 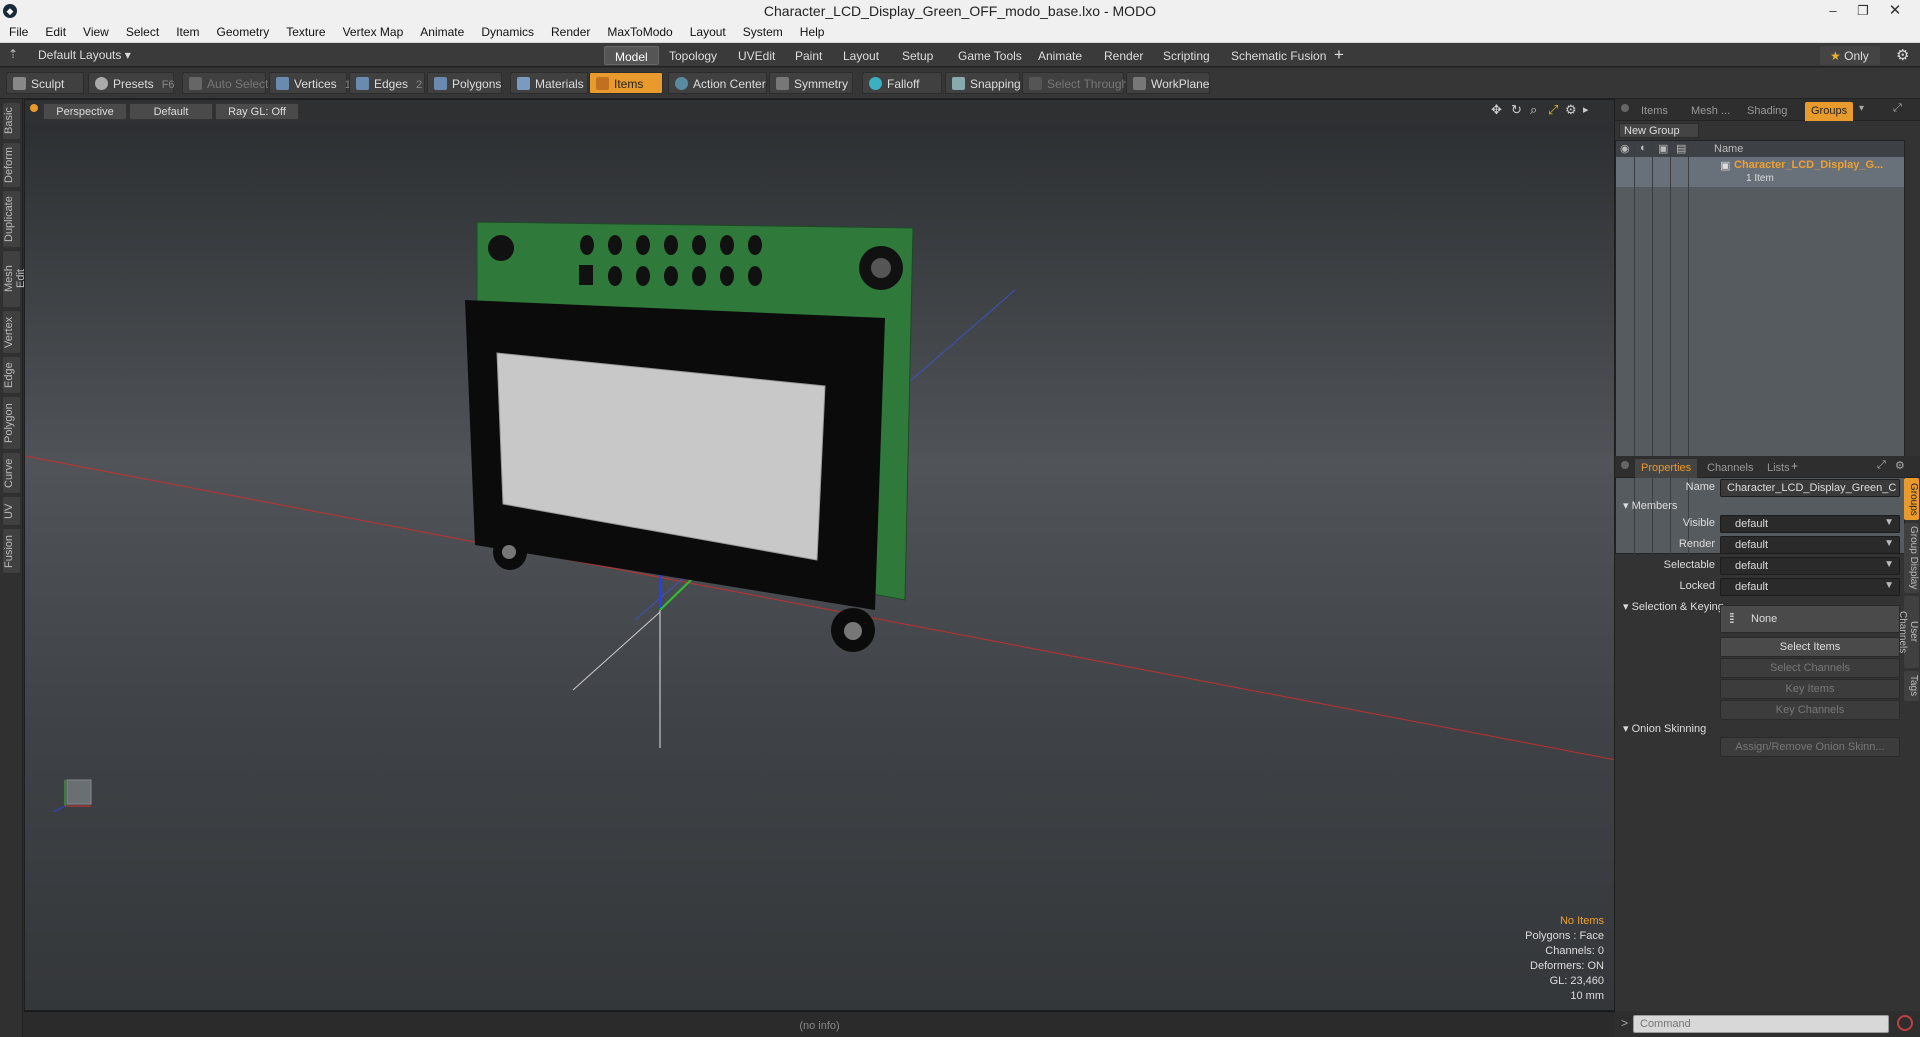 I want to click on action-center-button: Action Center, so click(x=717, y=83).